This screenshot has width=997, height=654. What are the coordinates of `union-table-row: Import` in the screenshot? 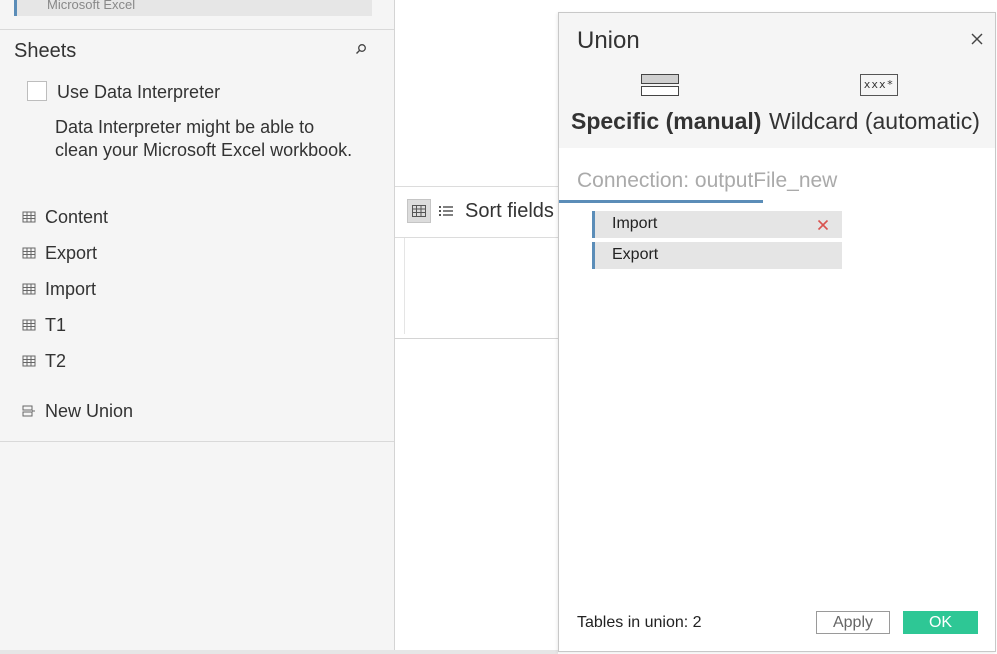 It's located at (717, 224).